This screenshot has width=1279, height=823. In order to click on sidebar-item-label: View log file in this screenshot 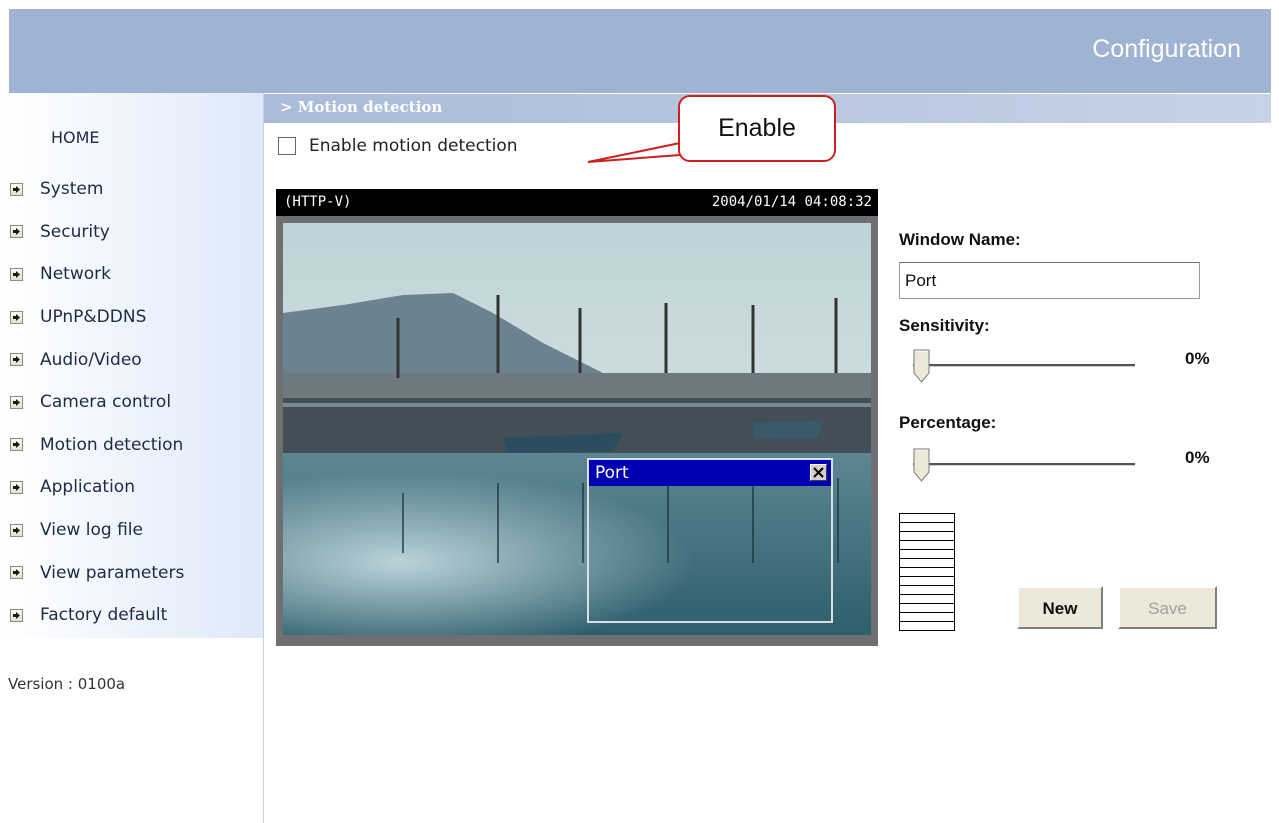, I will do `click(91, 530)`.